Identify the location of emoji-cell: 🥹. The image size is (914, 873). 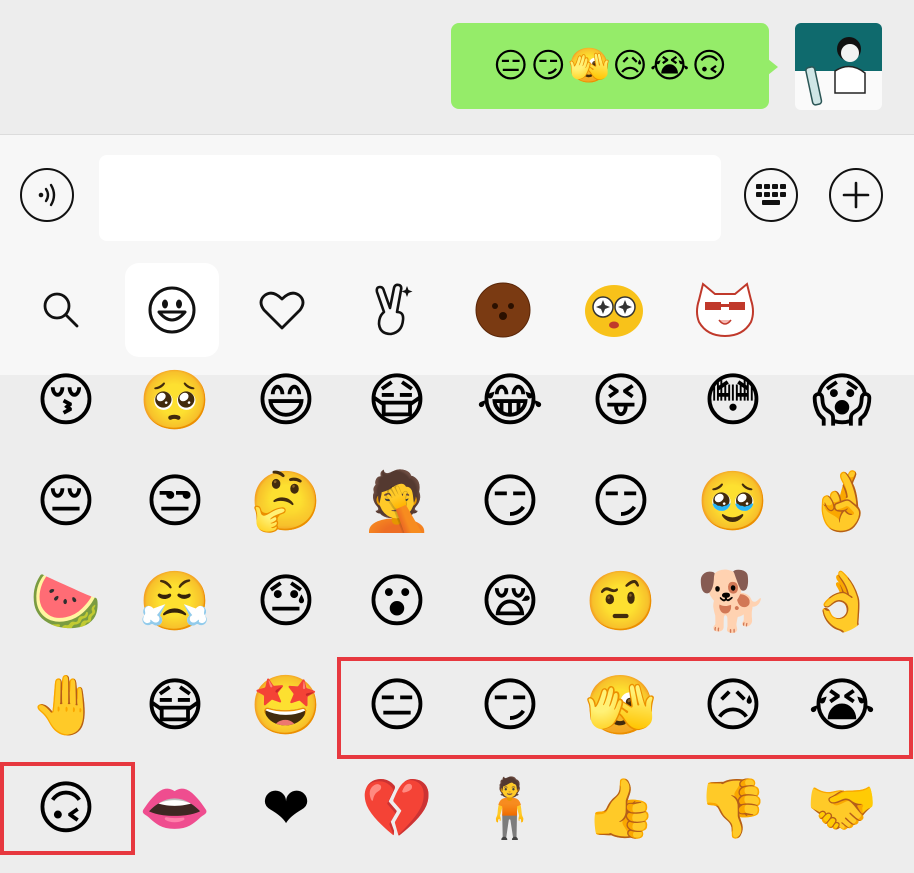
(733, 501).